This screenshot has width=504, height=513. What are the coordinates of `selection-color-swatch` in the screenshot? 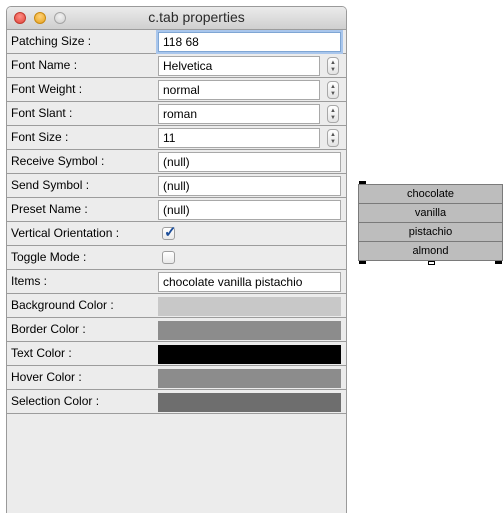 It's located at (249, 402).